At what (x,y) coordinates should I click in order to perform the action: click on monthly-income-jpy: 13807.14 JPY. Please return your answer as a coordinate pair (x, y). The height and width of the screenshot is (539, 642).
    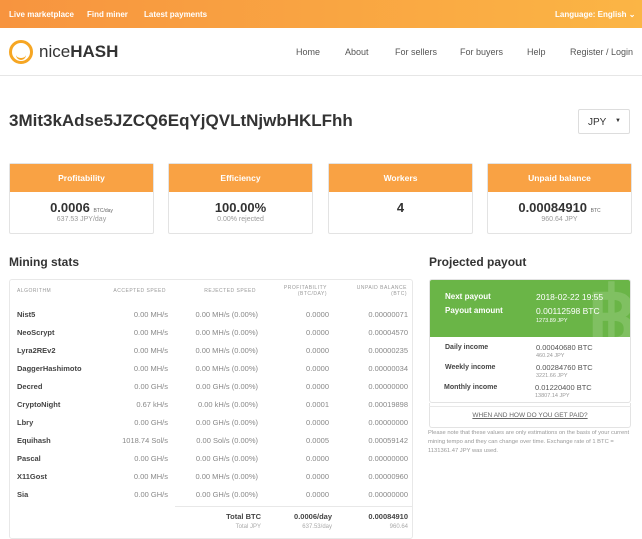
    Looking at the image, I should click on (552, 396).